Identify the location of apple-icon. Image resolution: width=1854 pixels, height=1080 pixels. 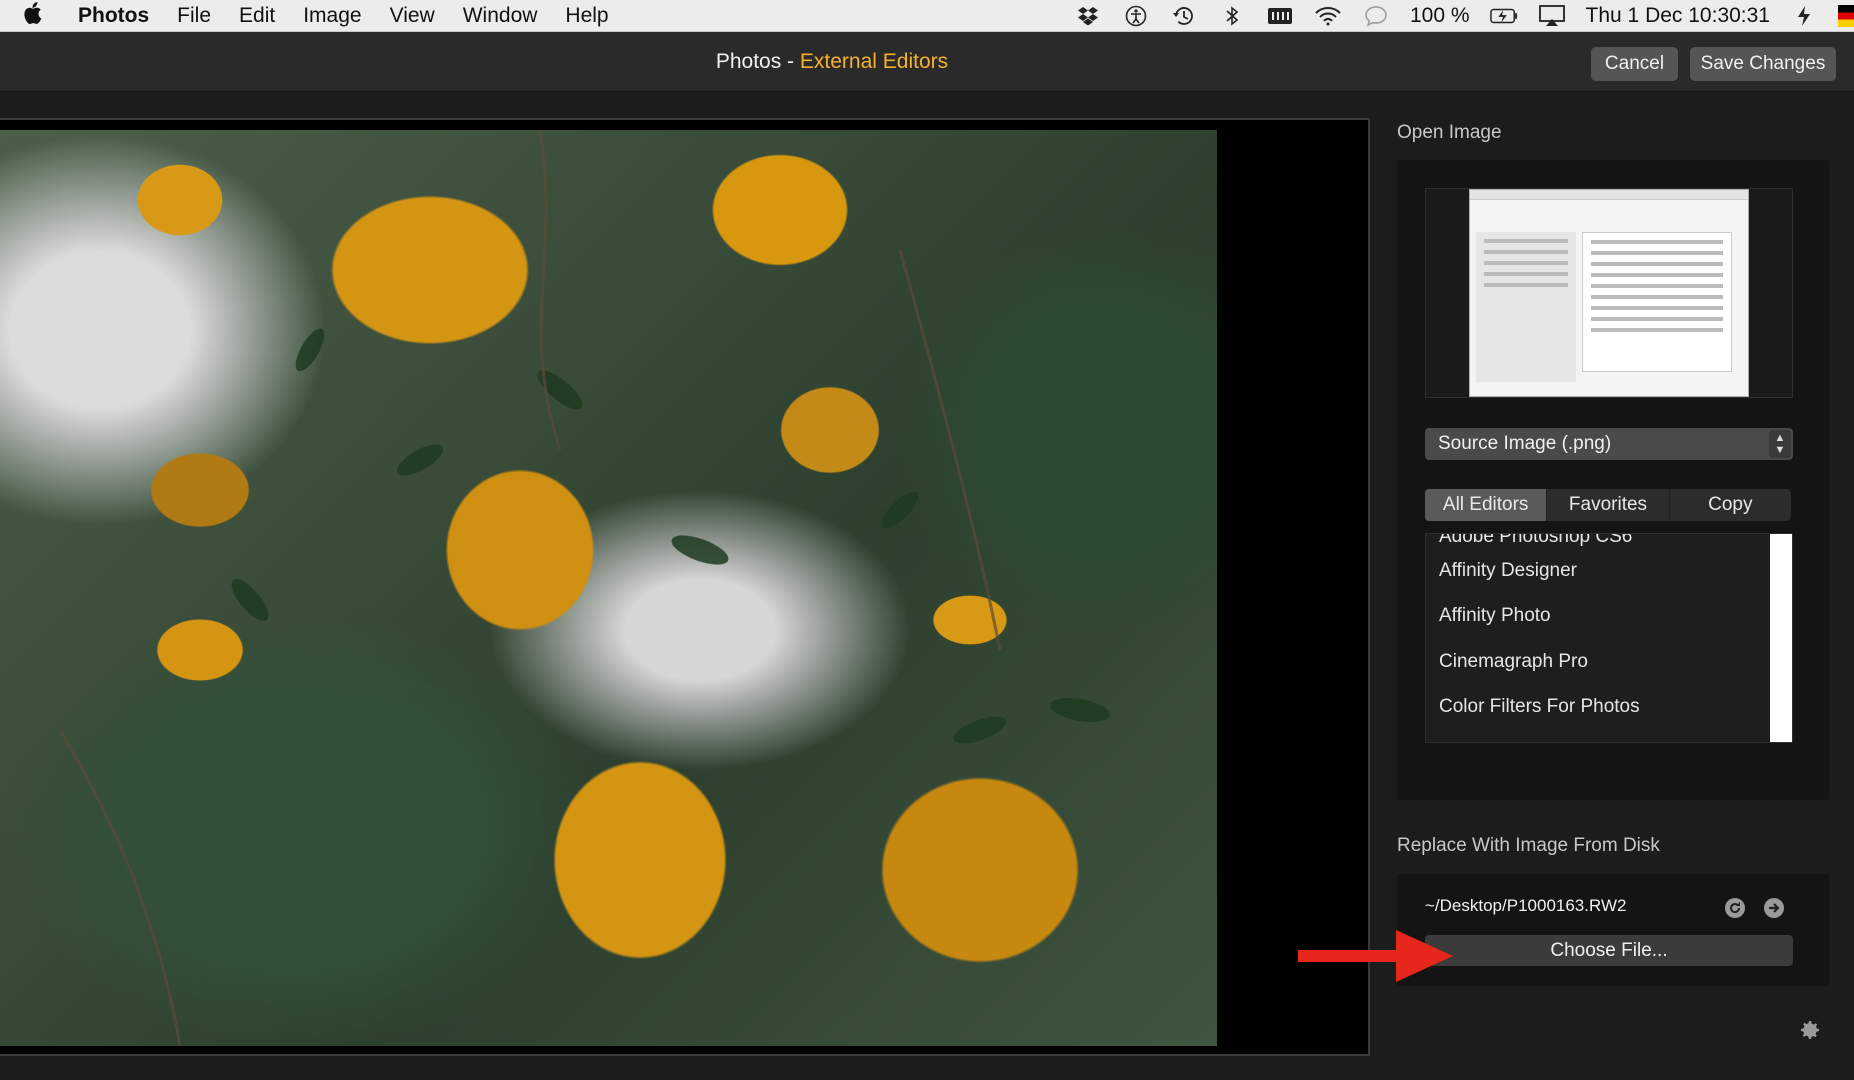
(42, 15).